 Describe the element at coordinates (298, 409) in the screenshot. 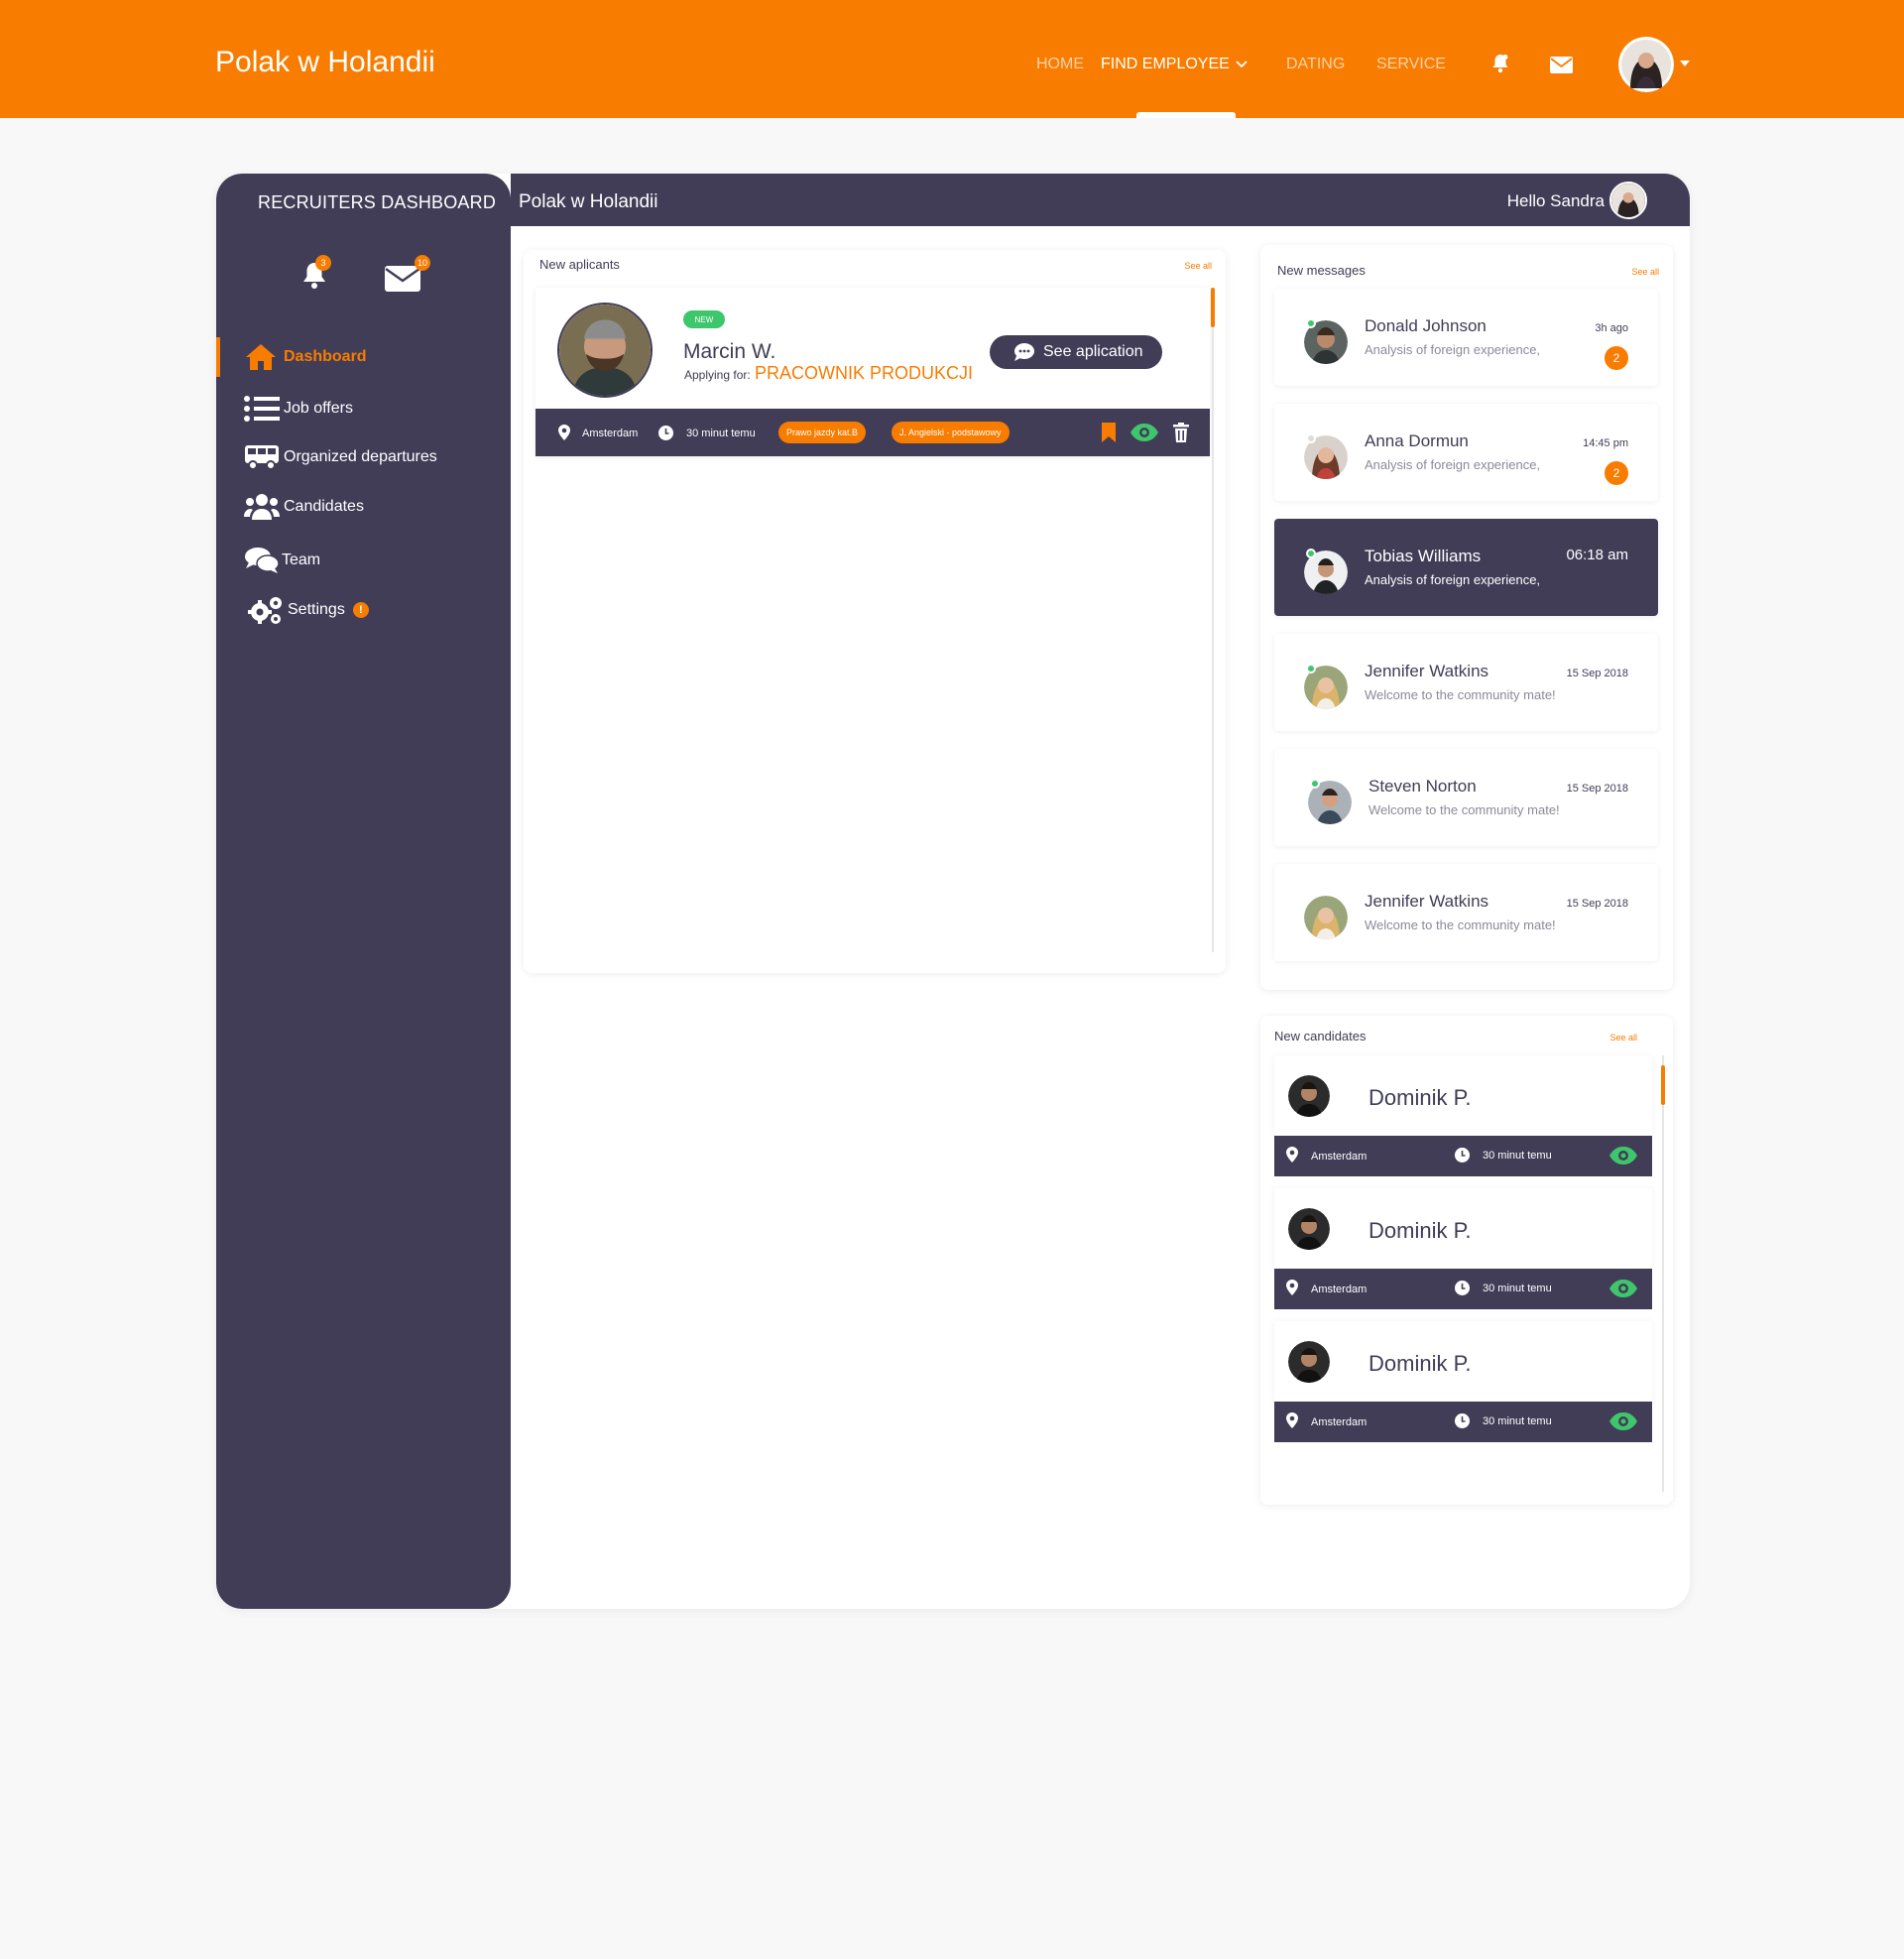

I see `sidebar-item-job-offers: Job offers` at that location.